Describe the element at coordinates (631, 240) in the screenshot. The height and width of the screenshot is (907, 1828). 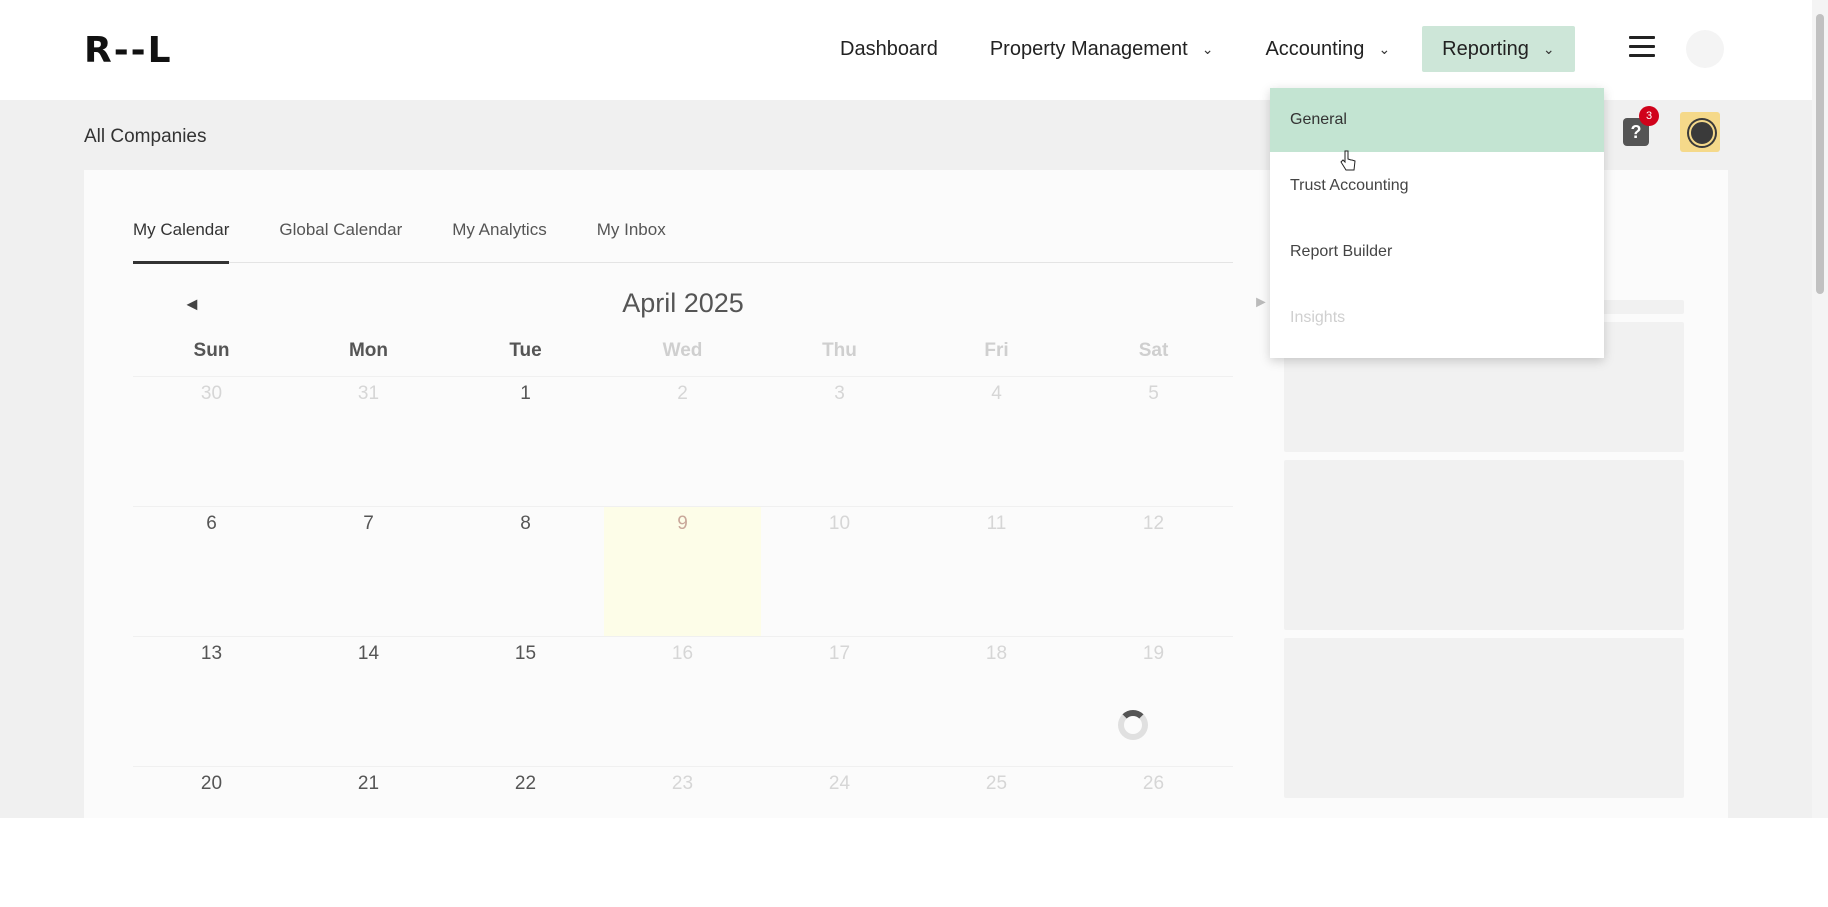
I see `tab-my-inbox: My Inbox` at that location.